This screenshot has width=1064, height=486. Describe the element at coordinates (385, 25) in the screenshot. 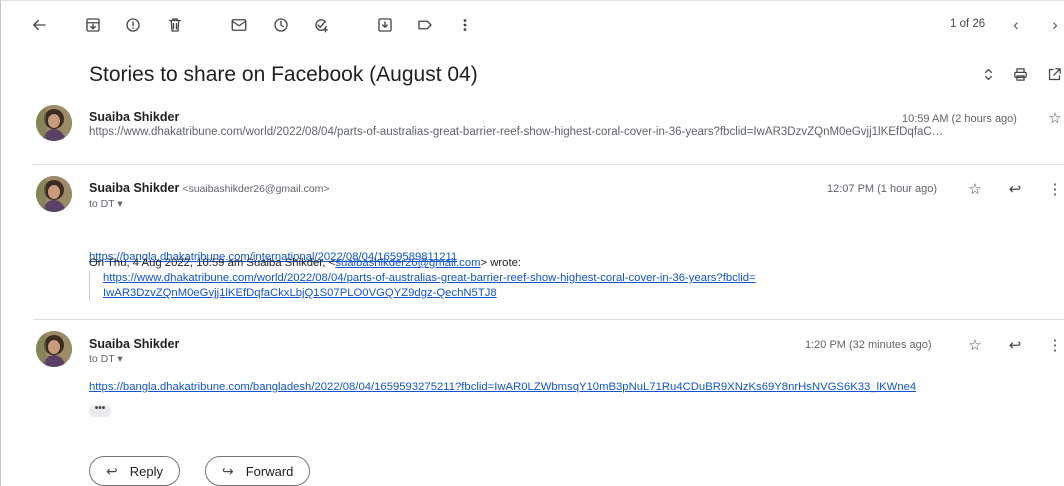

I see `move-to-icon` at that location.